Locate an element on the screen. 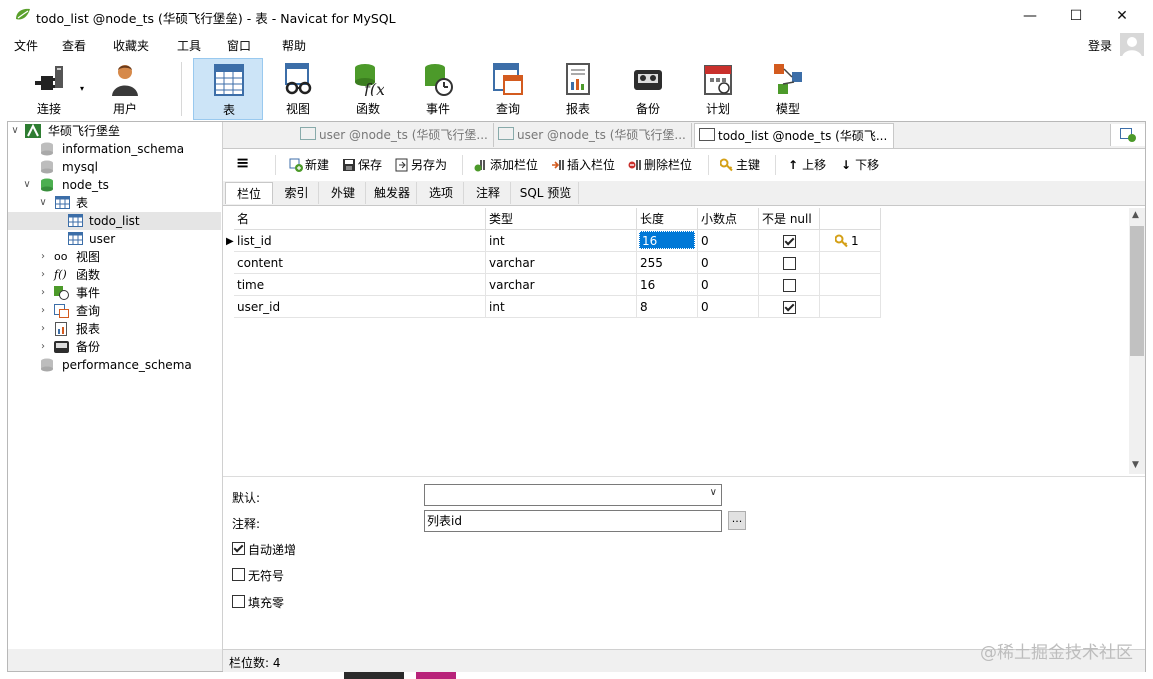 The height and width of the screenshot is (679, 1153). minimize-button: — is located at coordinates (1030, 16).